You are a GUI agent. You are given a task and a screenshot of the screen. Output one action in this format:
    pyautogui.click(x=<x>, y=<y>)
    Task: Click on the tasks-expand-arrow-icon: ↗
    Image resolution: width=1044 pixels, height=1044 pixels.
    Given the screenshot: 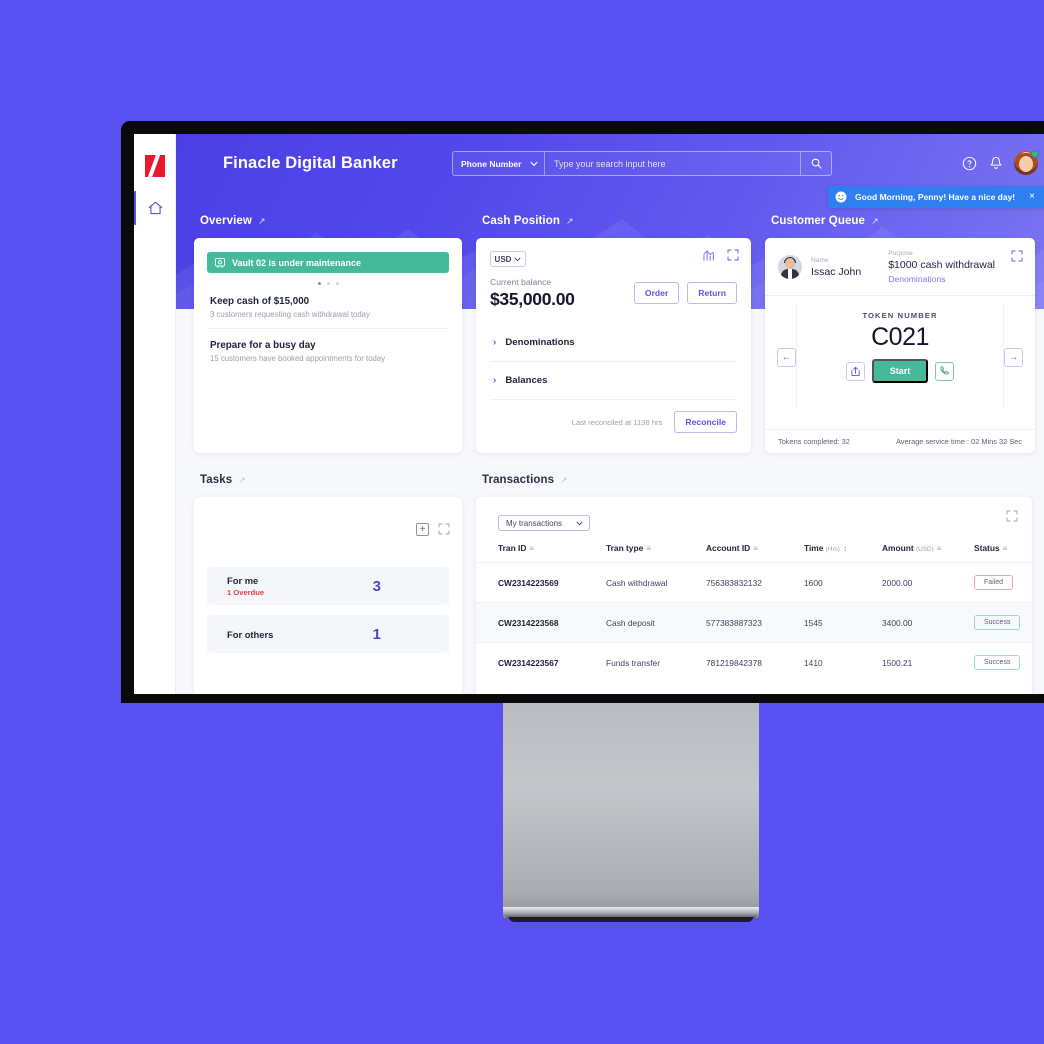 What is the action you would take?
    pyautogui.click(x=242, y=480)
    